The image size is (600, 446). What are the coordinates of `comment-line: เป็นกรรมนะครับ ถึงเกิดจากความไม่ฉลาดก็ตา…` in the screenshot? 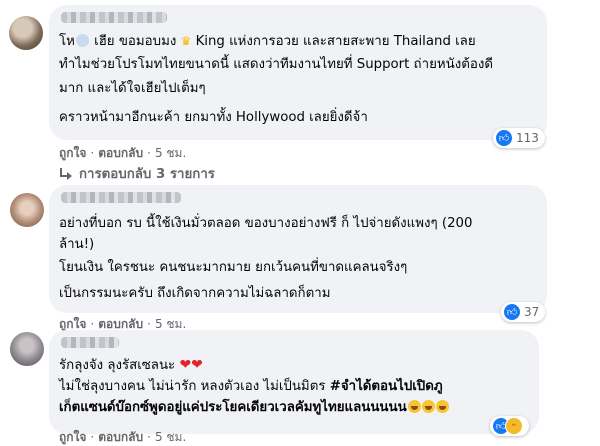 It's located at (195, 293).